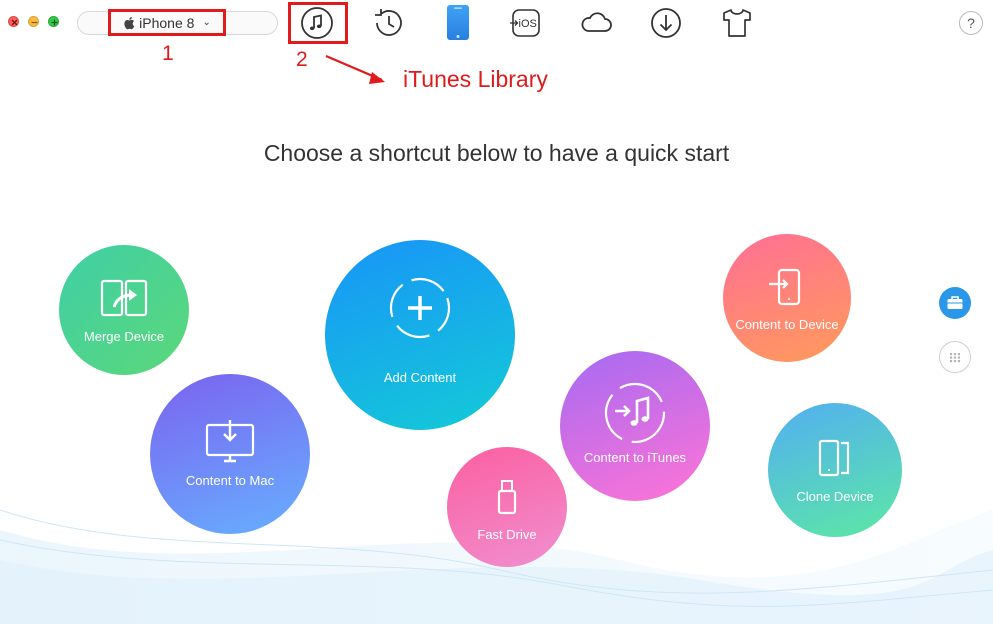 The image size is (993, 624). What do you see at coordinates (458, 22) in the screenshot?
I see `device-icon` at bounding box center [458, 22].